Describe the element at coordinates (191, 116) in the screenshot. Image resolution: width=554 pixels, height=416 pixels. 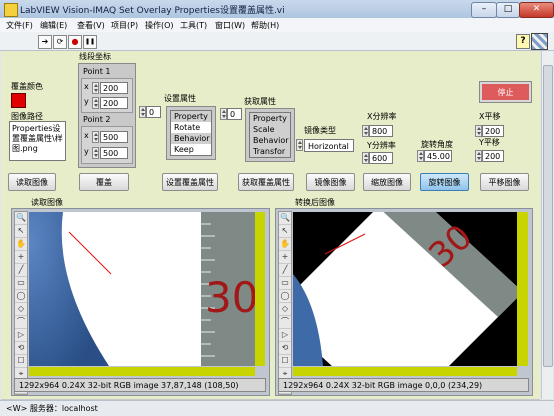
I see `set-props-property-label: Property` at that location.